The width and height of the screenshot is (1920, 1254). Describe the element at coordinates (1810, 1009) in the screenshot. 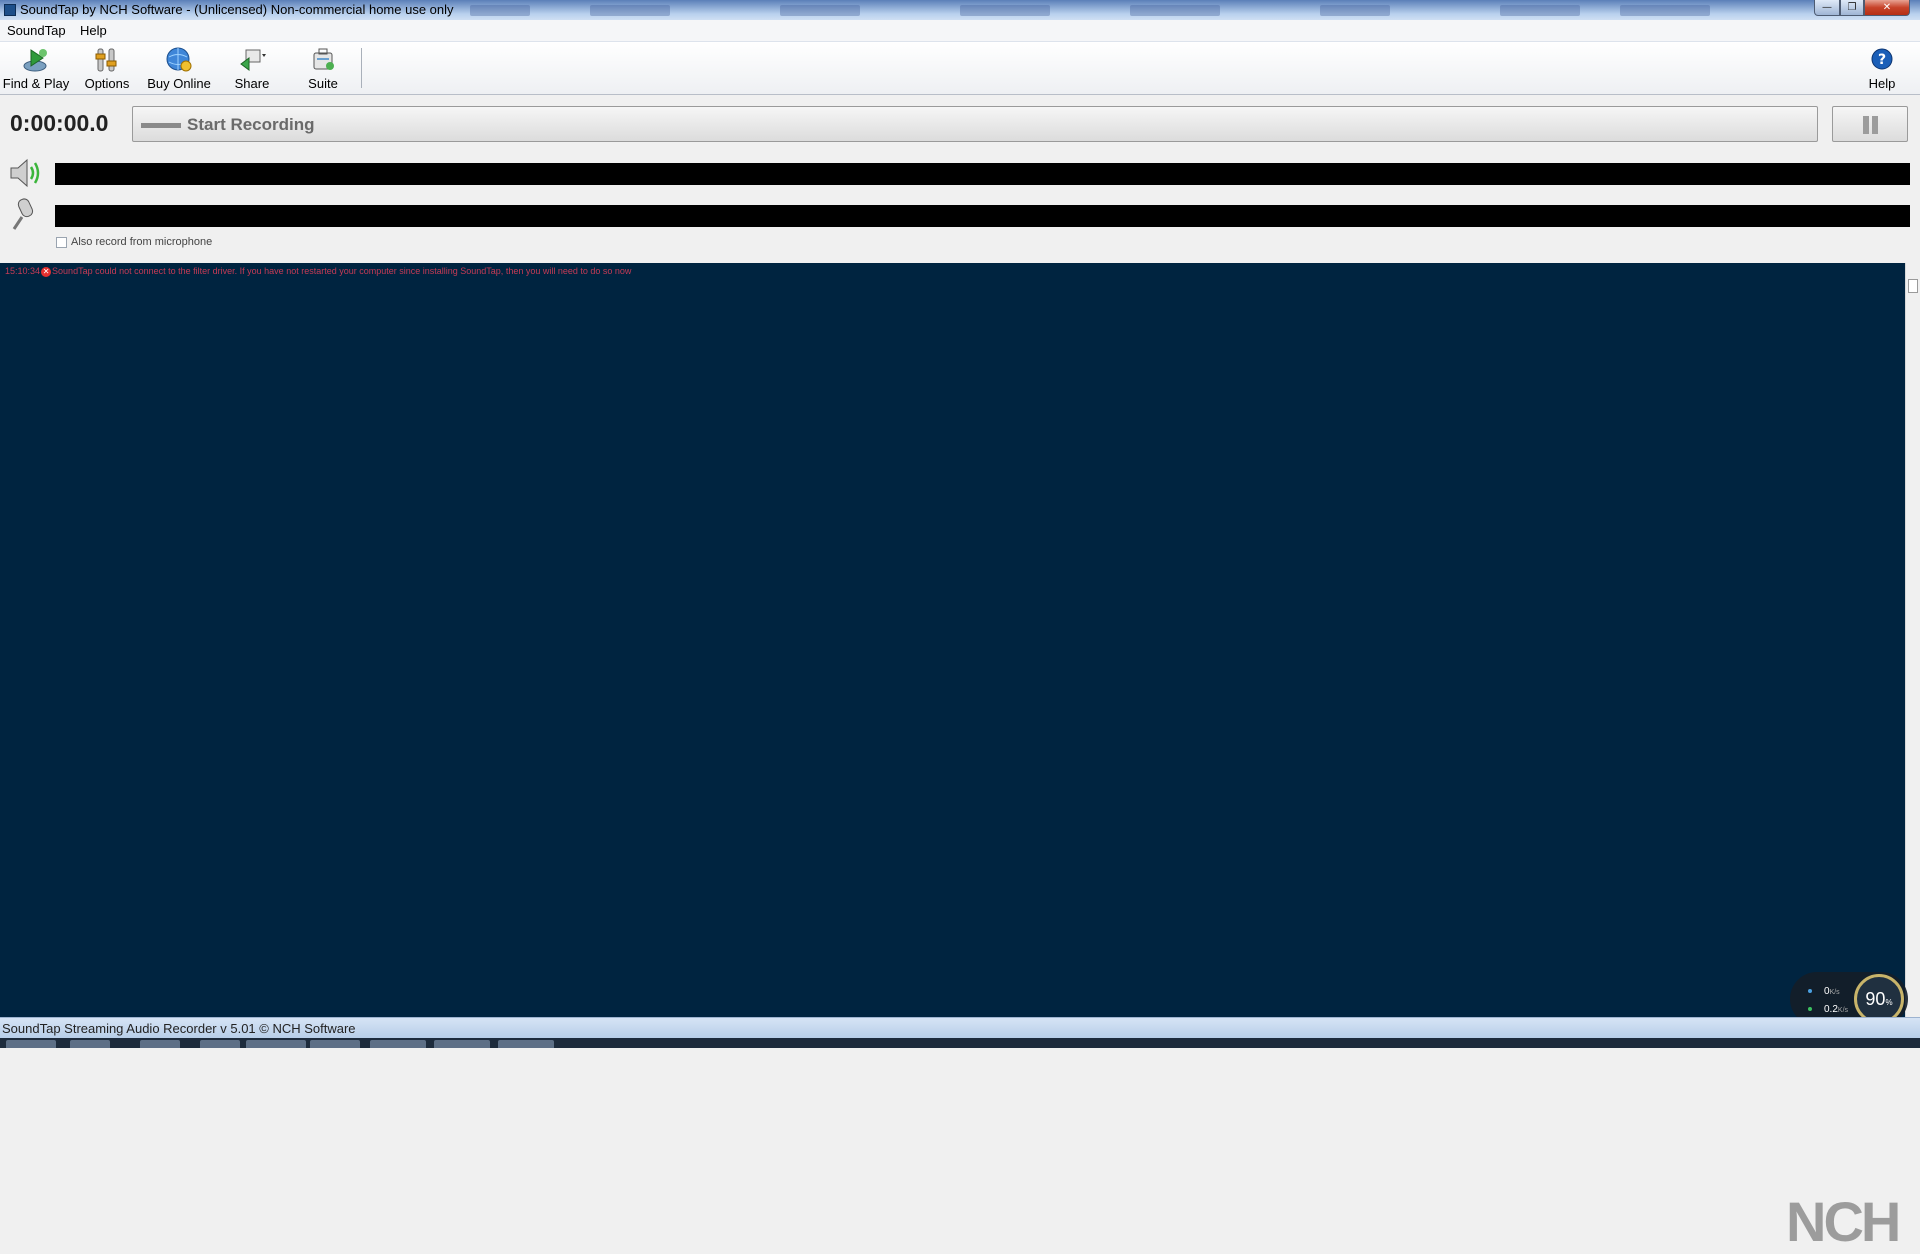

I see `download-icon` at that location.